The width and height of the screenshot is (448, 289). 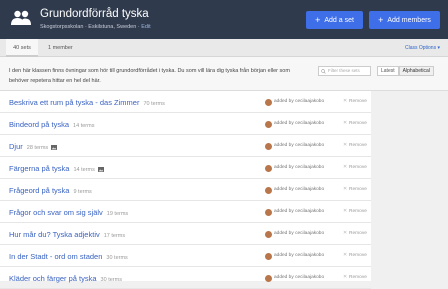 I want to click on set-title-link: Kläder och färger på tyska 30 terms, so click(x=65, y=278).